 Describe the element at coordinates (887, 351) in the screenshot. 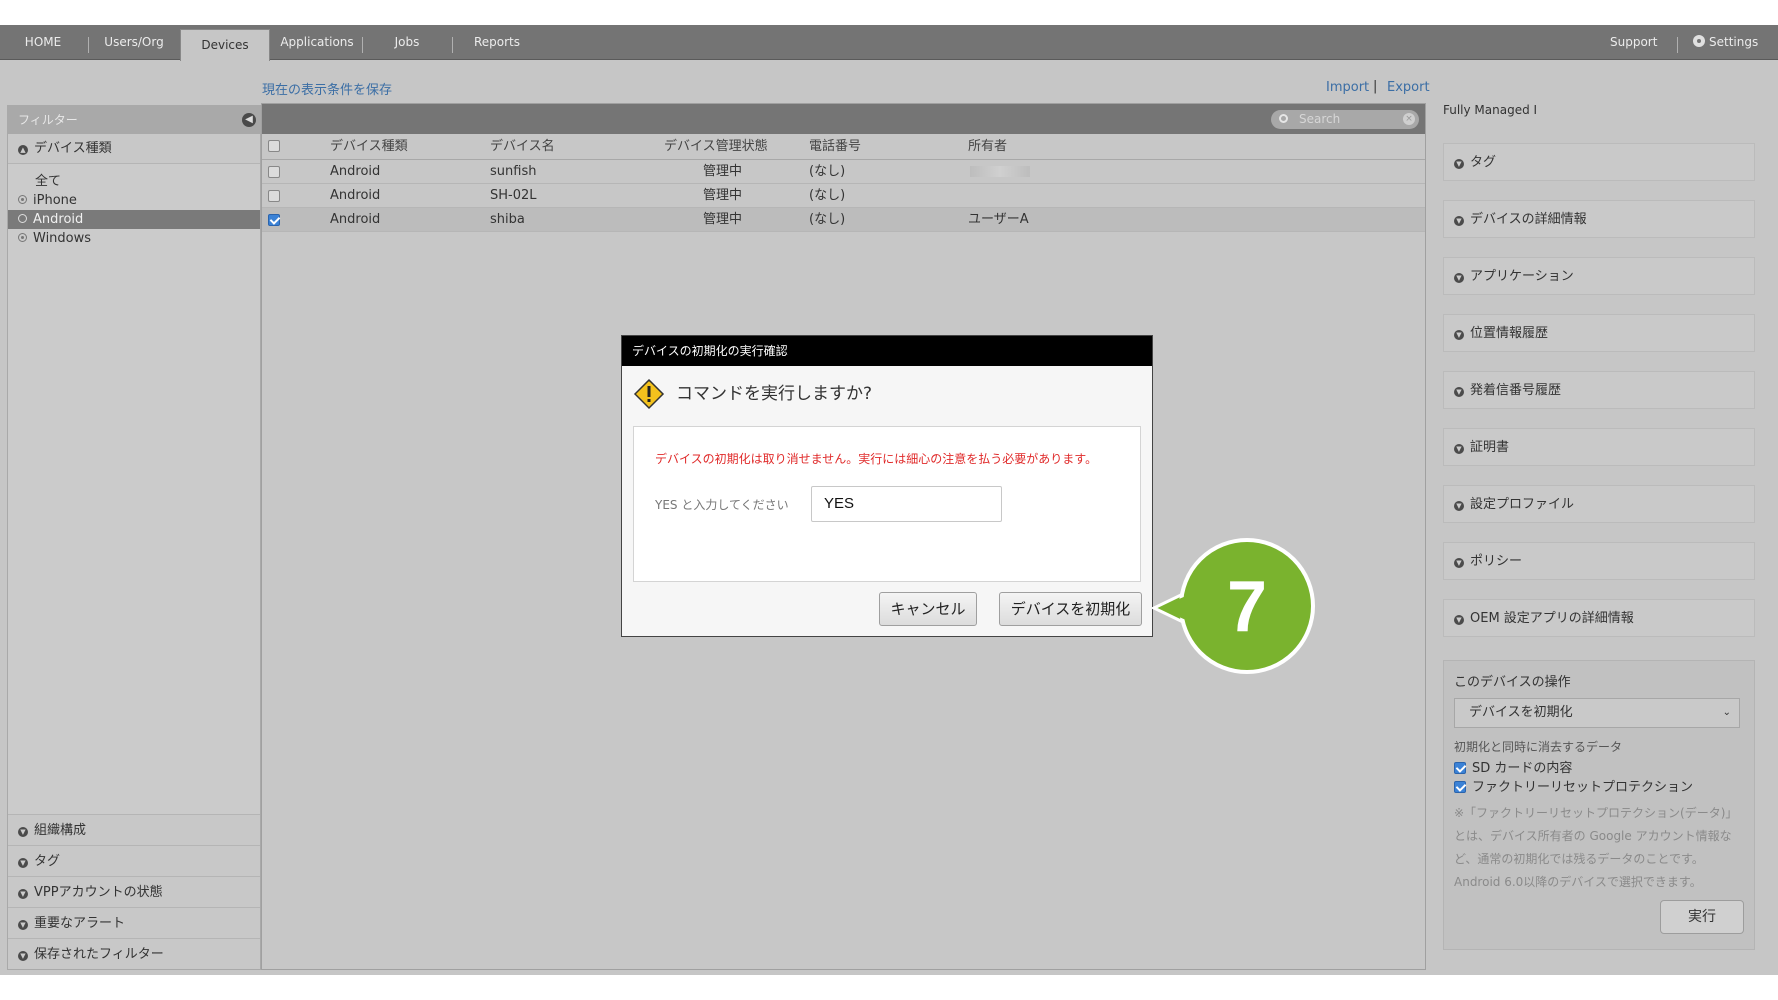

I see `dialog-title: デバイスの初期化の実行確認` at that location.